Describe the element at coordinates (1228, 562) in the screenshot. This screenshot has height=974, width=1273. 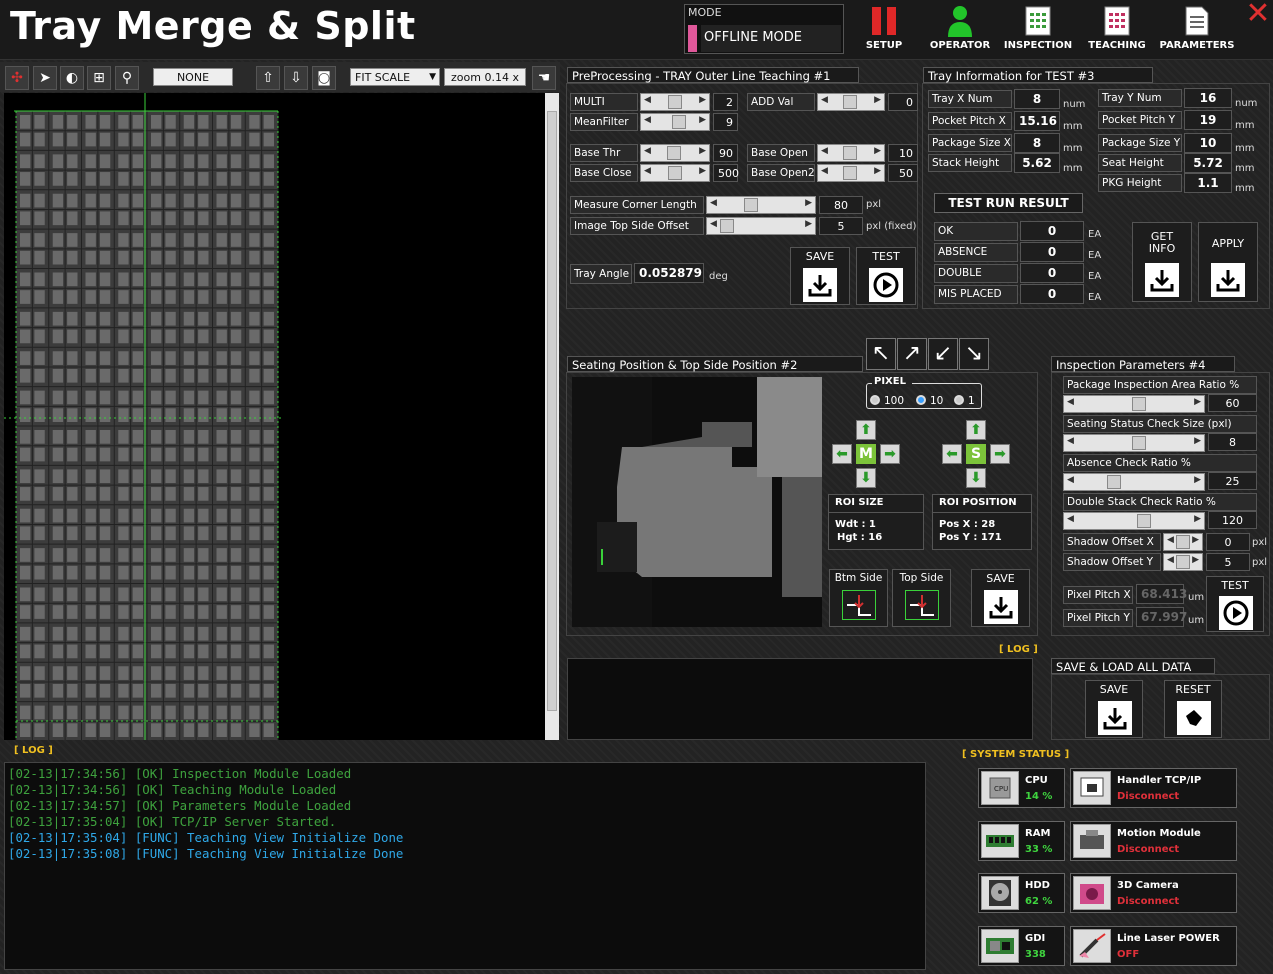
I see `shadow-offset-y-value: 5` at that location.